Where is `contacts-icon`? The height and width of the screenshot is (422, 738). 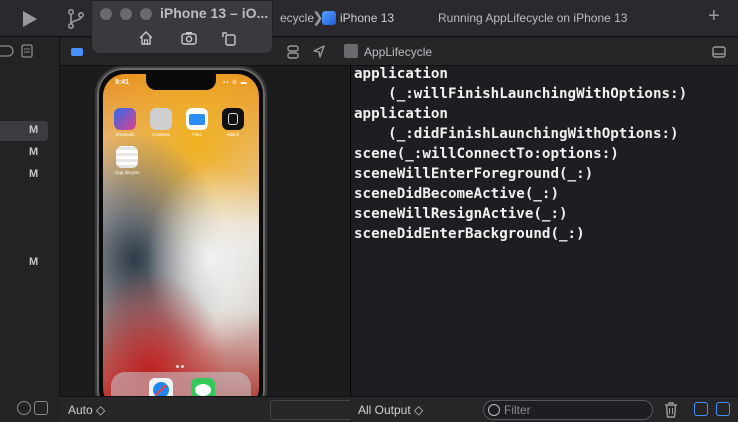 contacts-icon is located at coordinates (161, 119).